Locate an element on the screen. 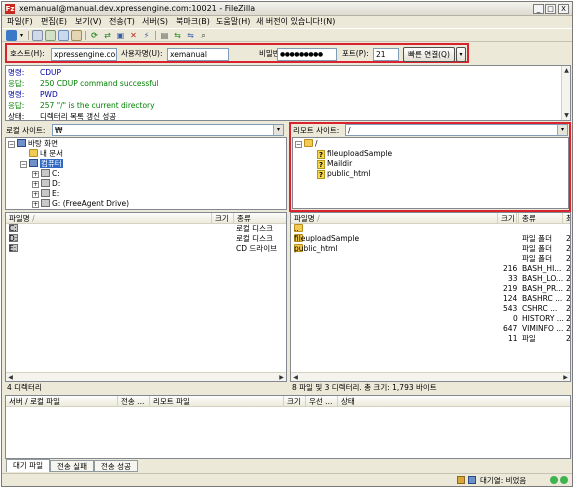 Image resolution: width=574 pixels, height=488 pixels. site-manager-icon is located at coordinates (11, 35).